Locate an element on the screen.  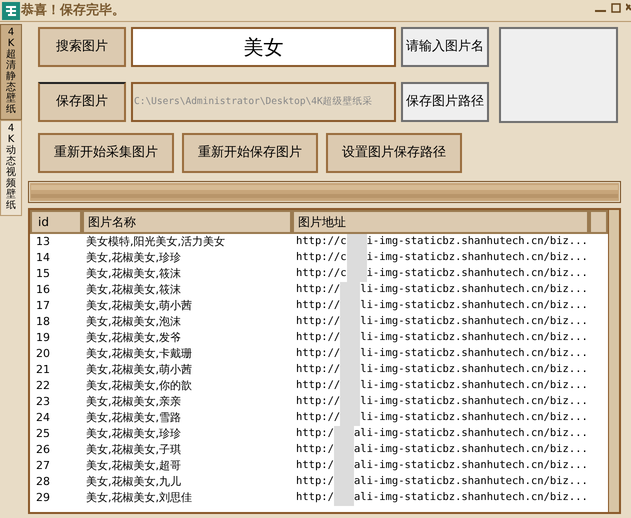
table-cell-text: 14 is located at coordinates (43, 258).